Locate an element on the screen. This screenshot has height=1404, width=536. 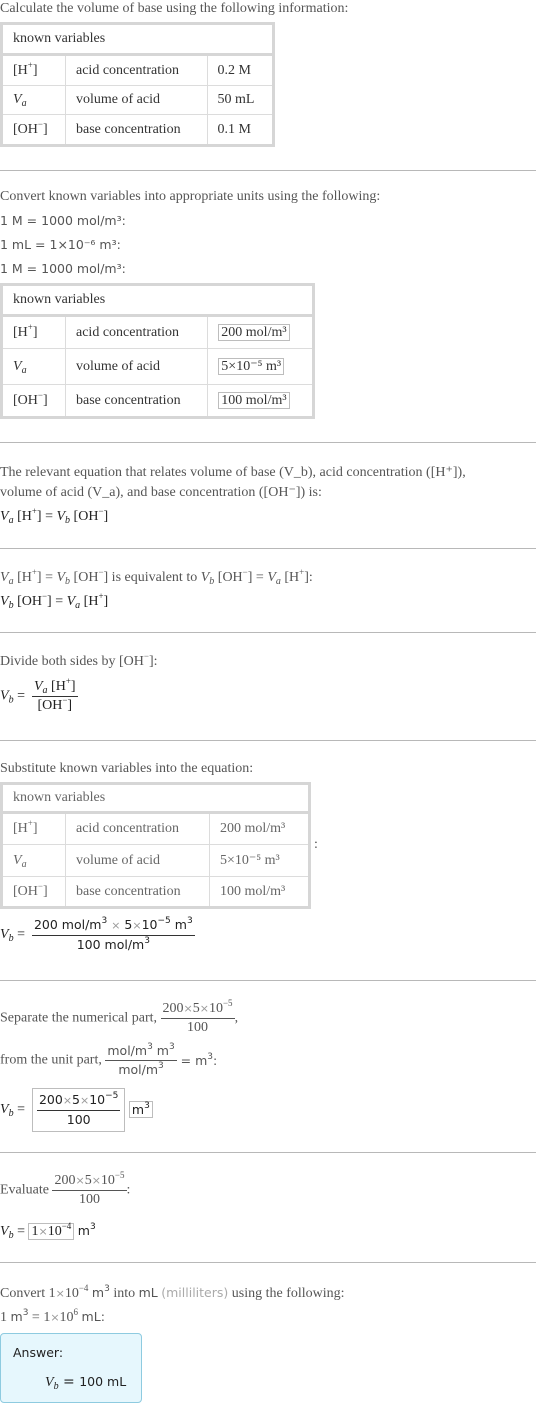
value-cell: 0.1 M is located at coordinates (240, 130).